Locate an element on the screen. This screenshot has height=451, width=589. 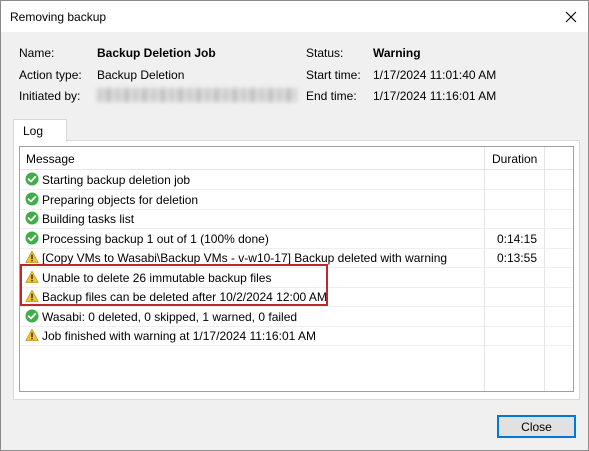
log-duration: 0:14:15 is located at coordinates (516, 238).